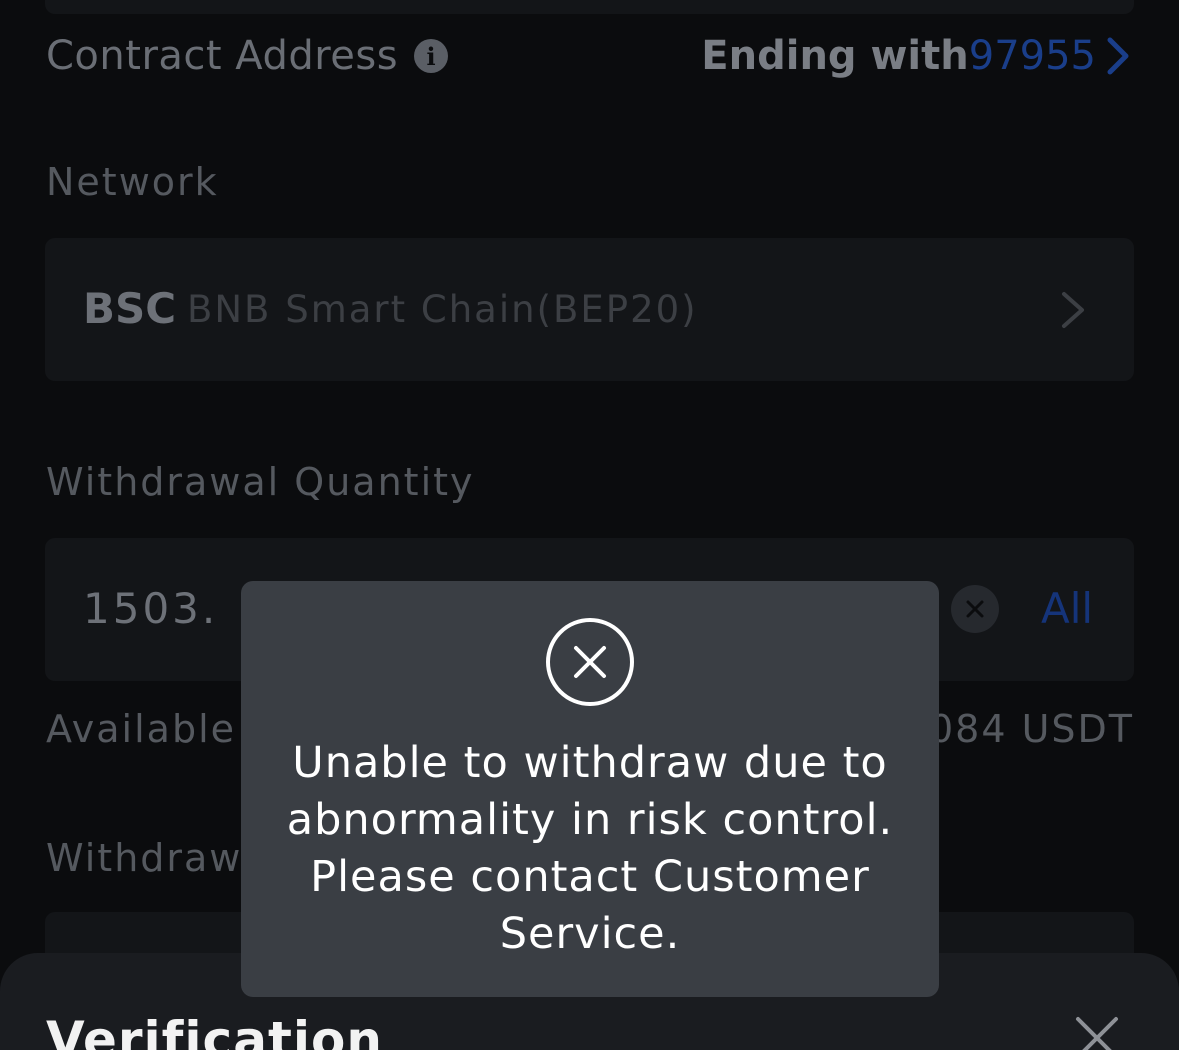  I want to click on available-label: Available, so click(141, 729).